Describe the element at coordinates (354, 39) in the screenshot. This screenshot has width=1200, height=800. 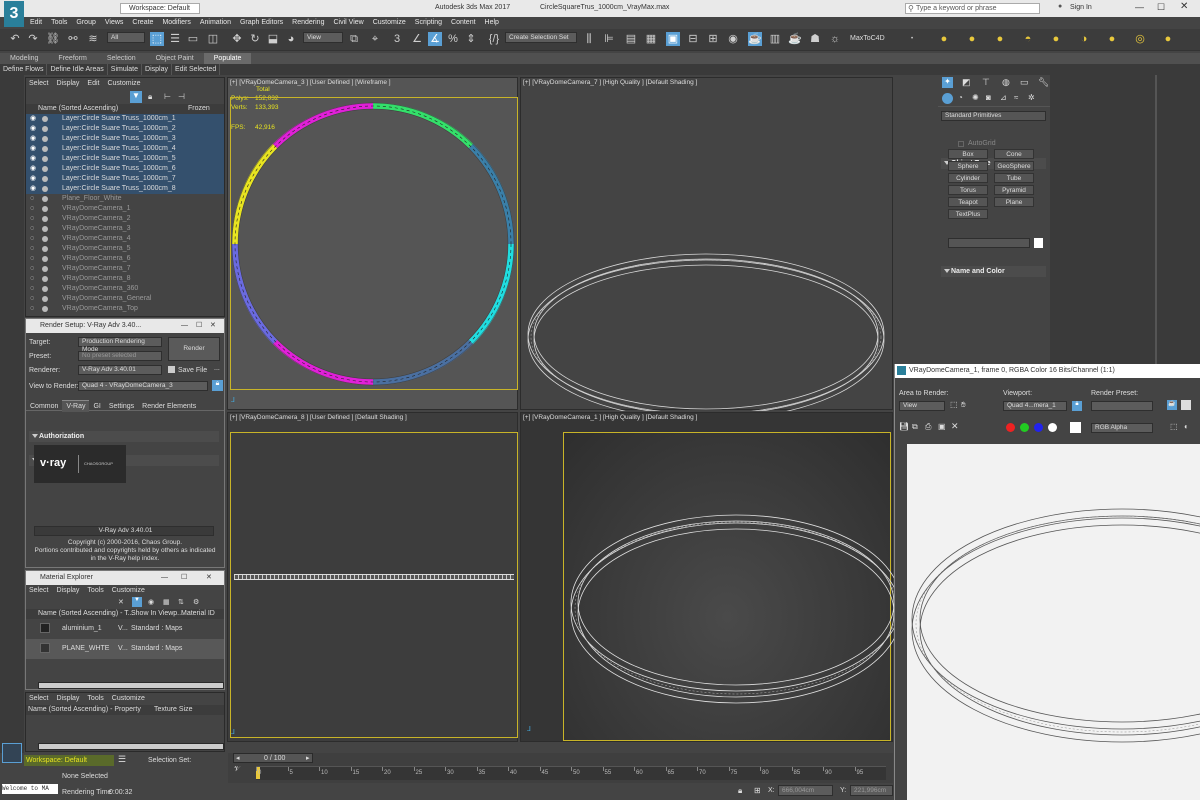
I see `pivot-icon: ⧉` at that location.